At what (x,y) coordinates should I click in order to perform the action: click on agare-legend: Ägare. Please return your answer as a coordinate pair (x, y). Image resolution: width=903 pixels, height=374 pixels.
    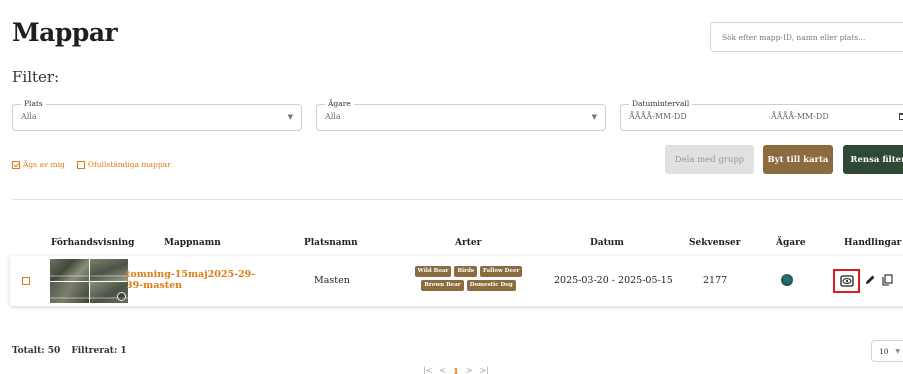
    Looking at the image, I should click on (339, 103).